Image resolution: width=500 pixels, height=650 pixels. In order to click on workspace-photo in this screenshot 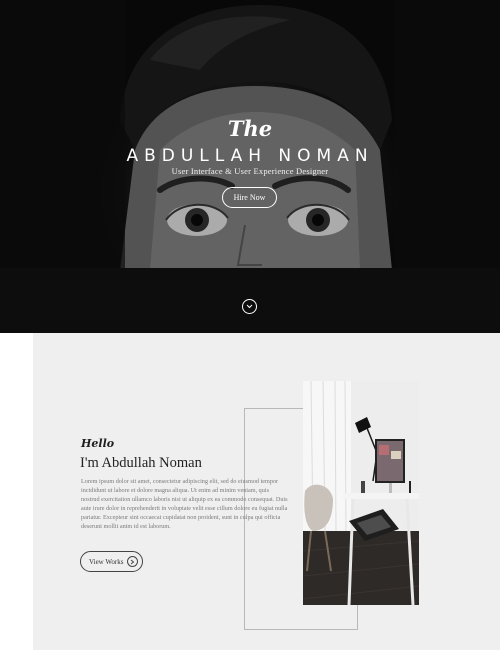, I will do `click(361, 493)`.